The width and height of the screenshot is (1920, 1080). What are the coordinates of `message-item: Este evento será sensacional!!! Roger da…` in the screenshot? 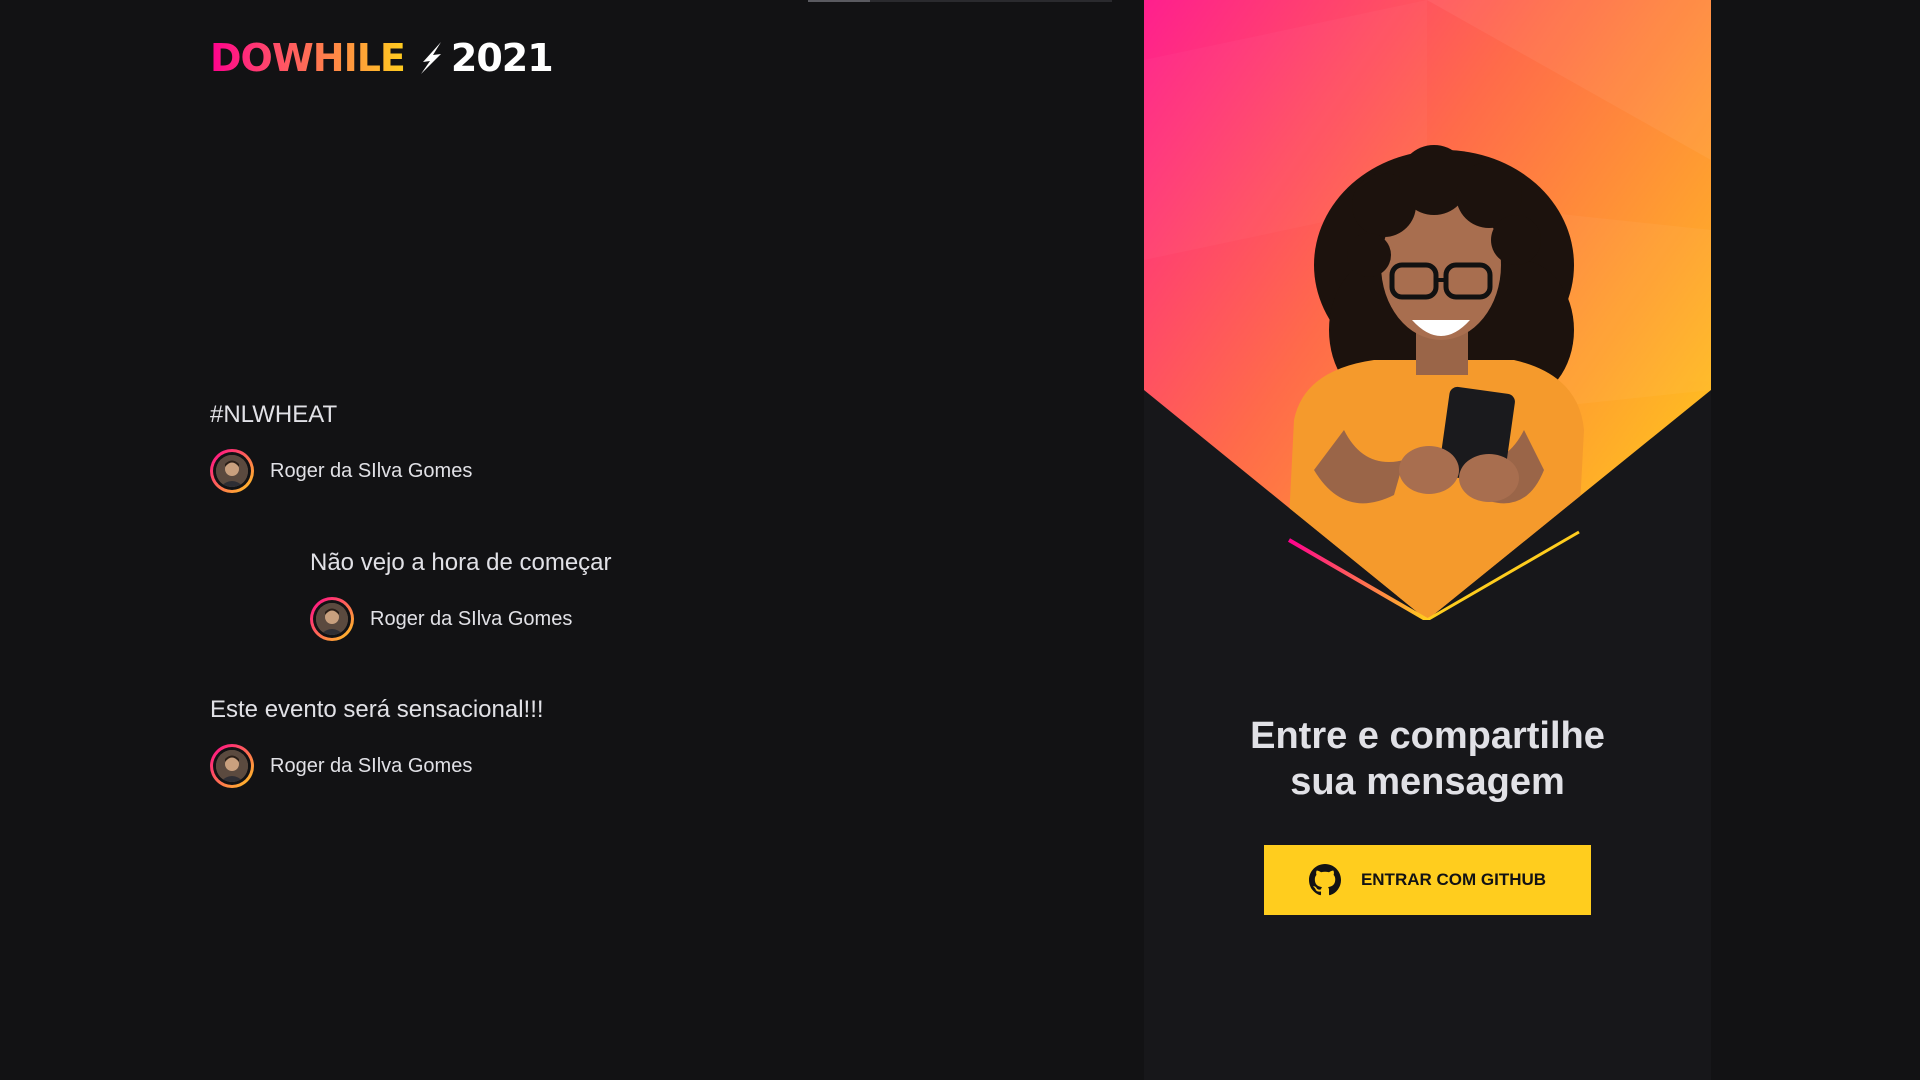 It's located at (377, 741).